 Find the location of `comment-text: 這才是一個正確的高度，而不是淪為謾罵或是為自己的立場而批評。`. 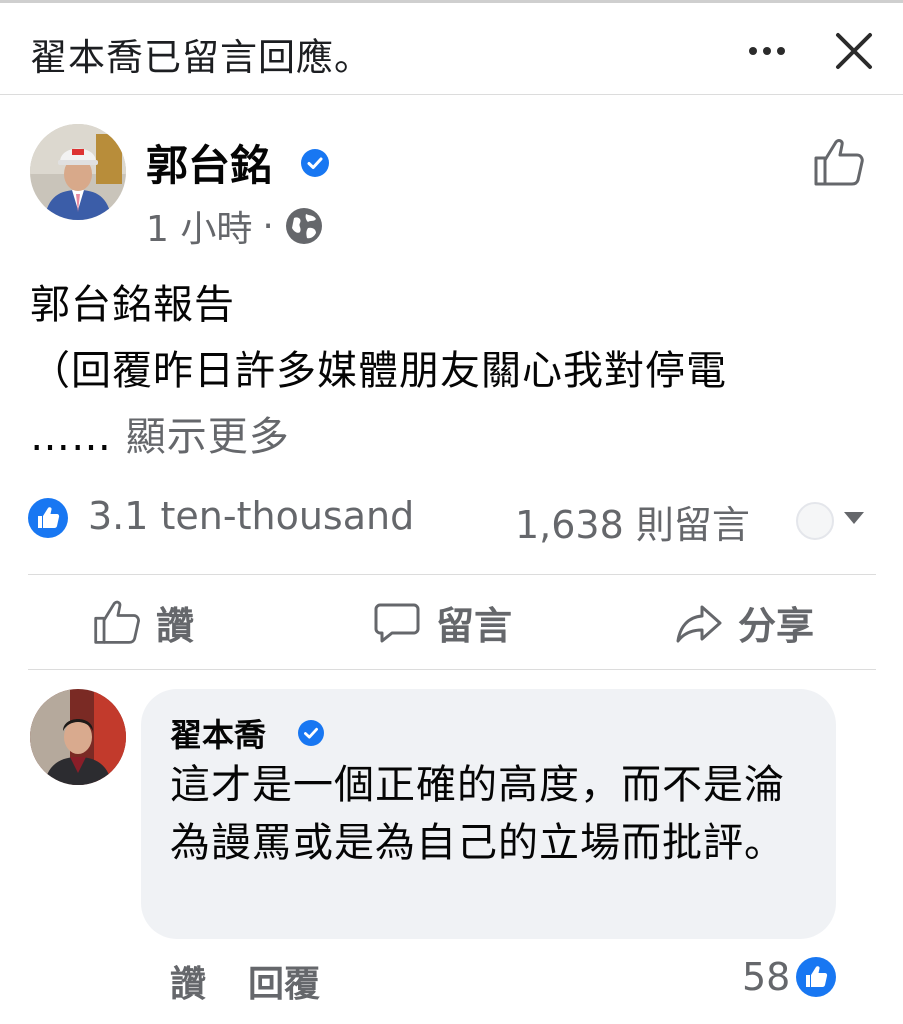

comment-text: 這才是一個正確的高度，而不是淪為謾罵或是為自己的立場而批評。 is located at coordinates (477, 814).